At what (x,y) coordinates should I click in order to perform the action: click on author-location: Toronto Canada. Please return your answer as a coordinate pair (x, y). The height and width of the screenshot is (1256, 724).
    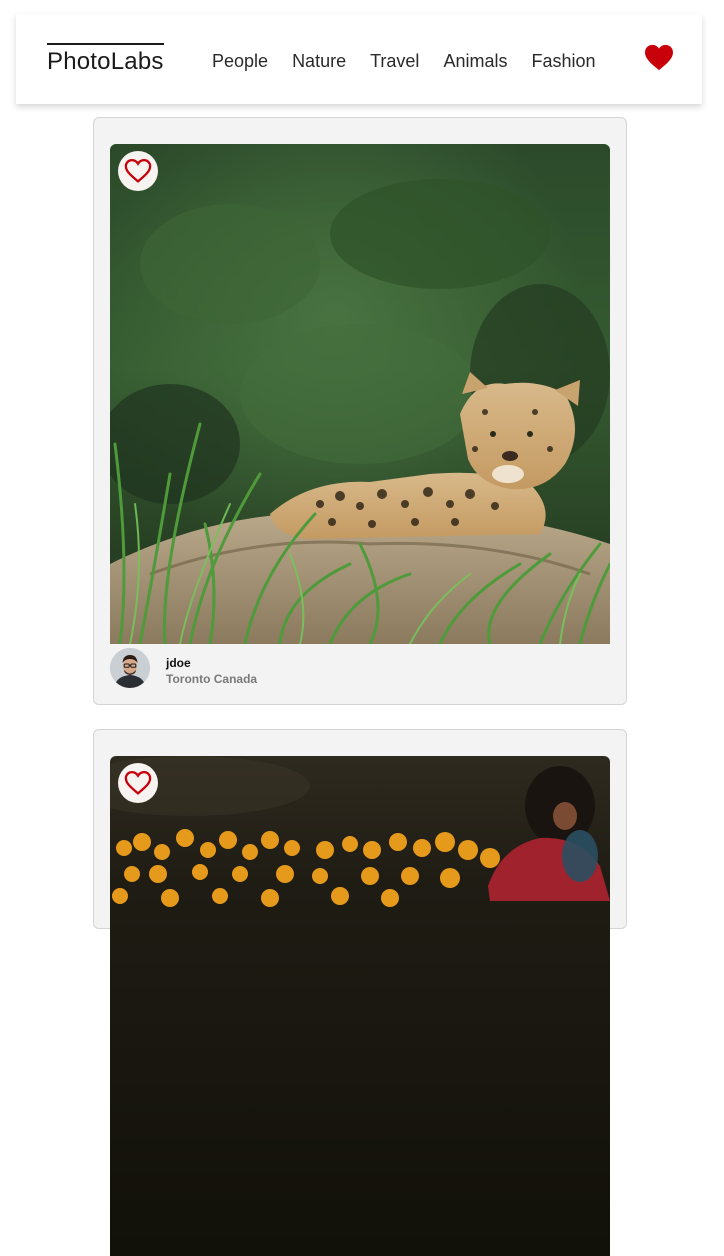
    Looking at the image, I should click on (212, 679).